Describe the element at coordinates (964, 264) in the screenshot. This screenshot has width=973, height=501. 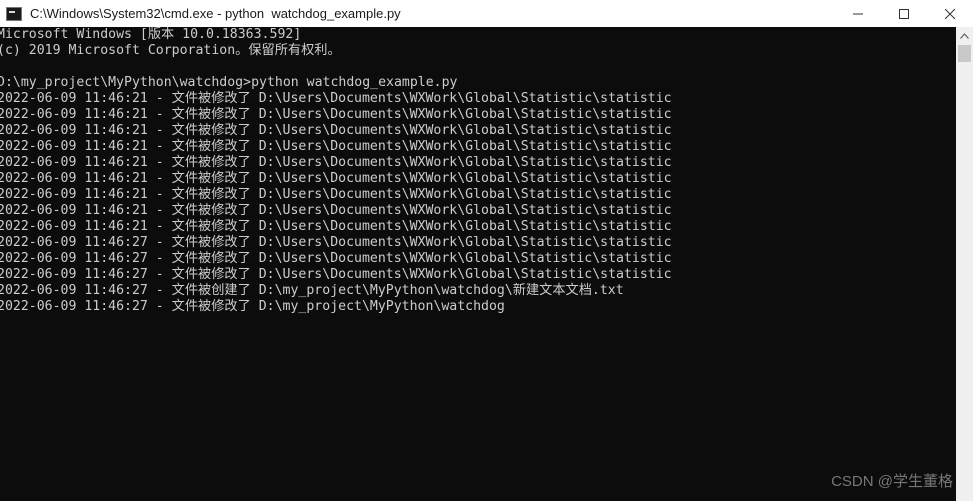
I see `vertical-scrollbar` at that location.